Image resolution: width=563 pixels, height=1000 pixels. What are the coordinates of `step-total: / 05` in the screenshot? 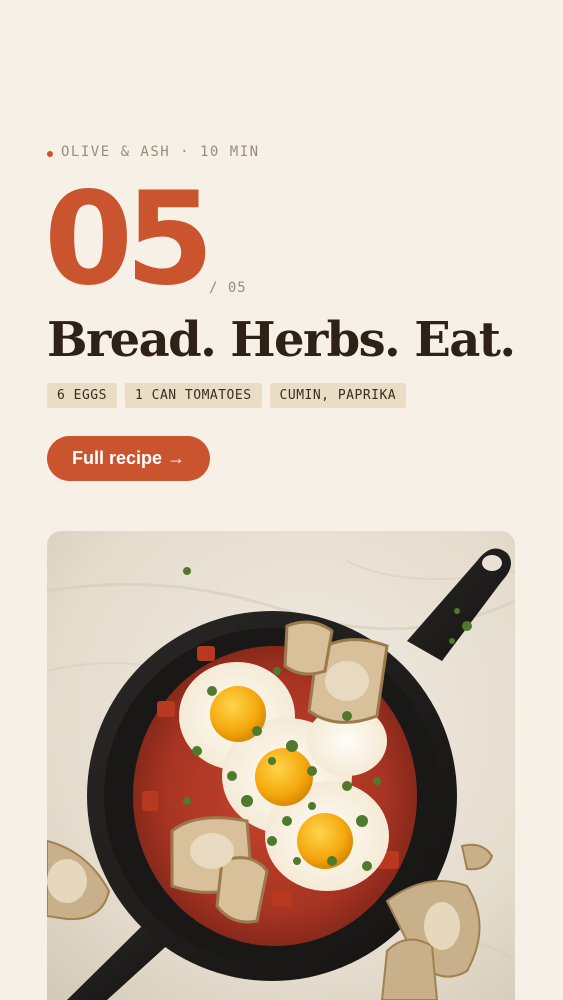 It's located at (228, 288).